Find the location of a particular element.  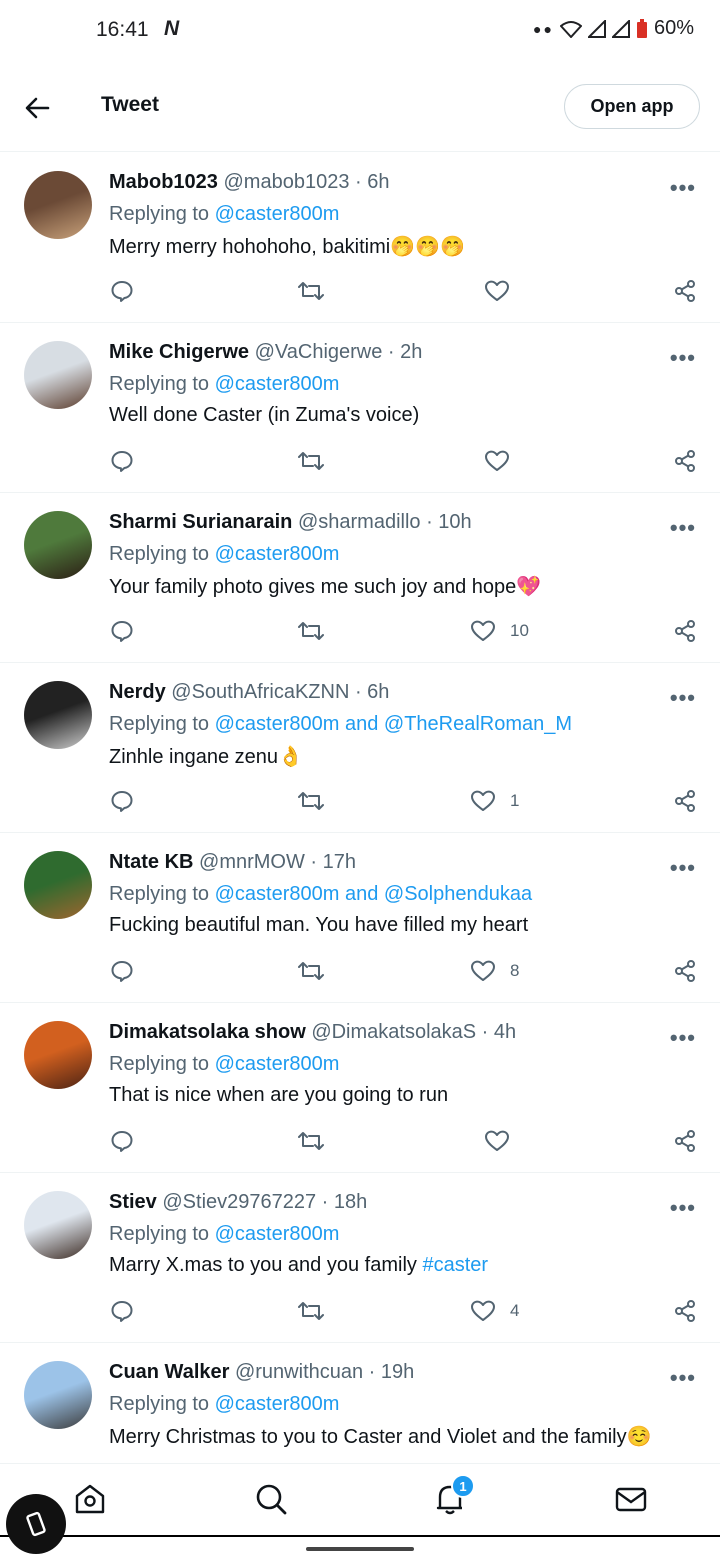

like-button: 1 is located at coordinates (494, 801).